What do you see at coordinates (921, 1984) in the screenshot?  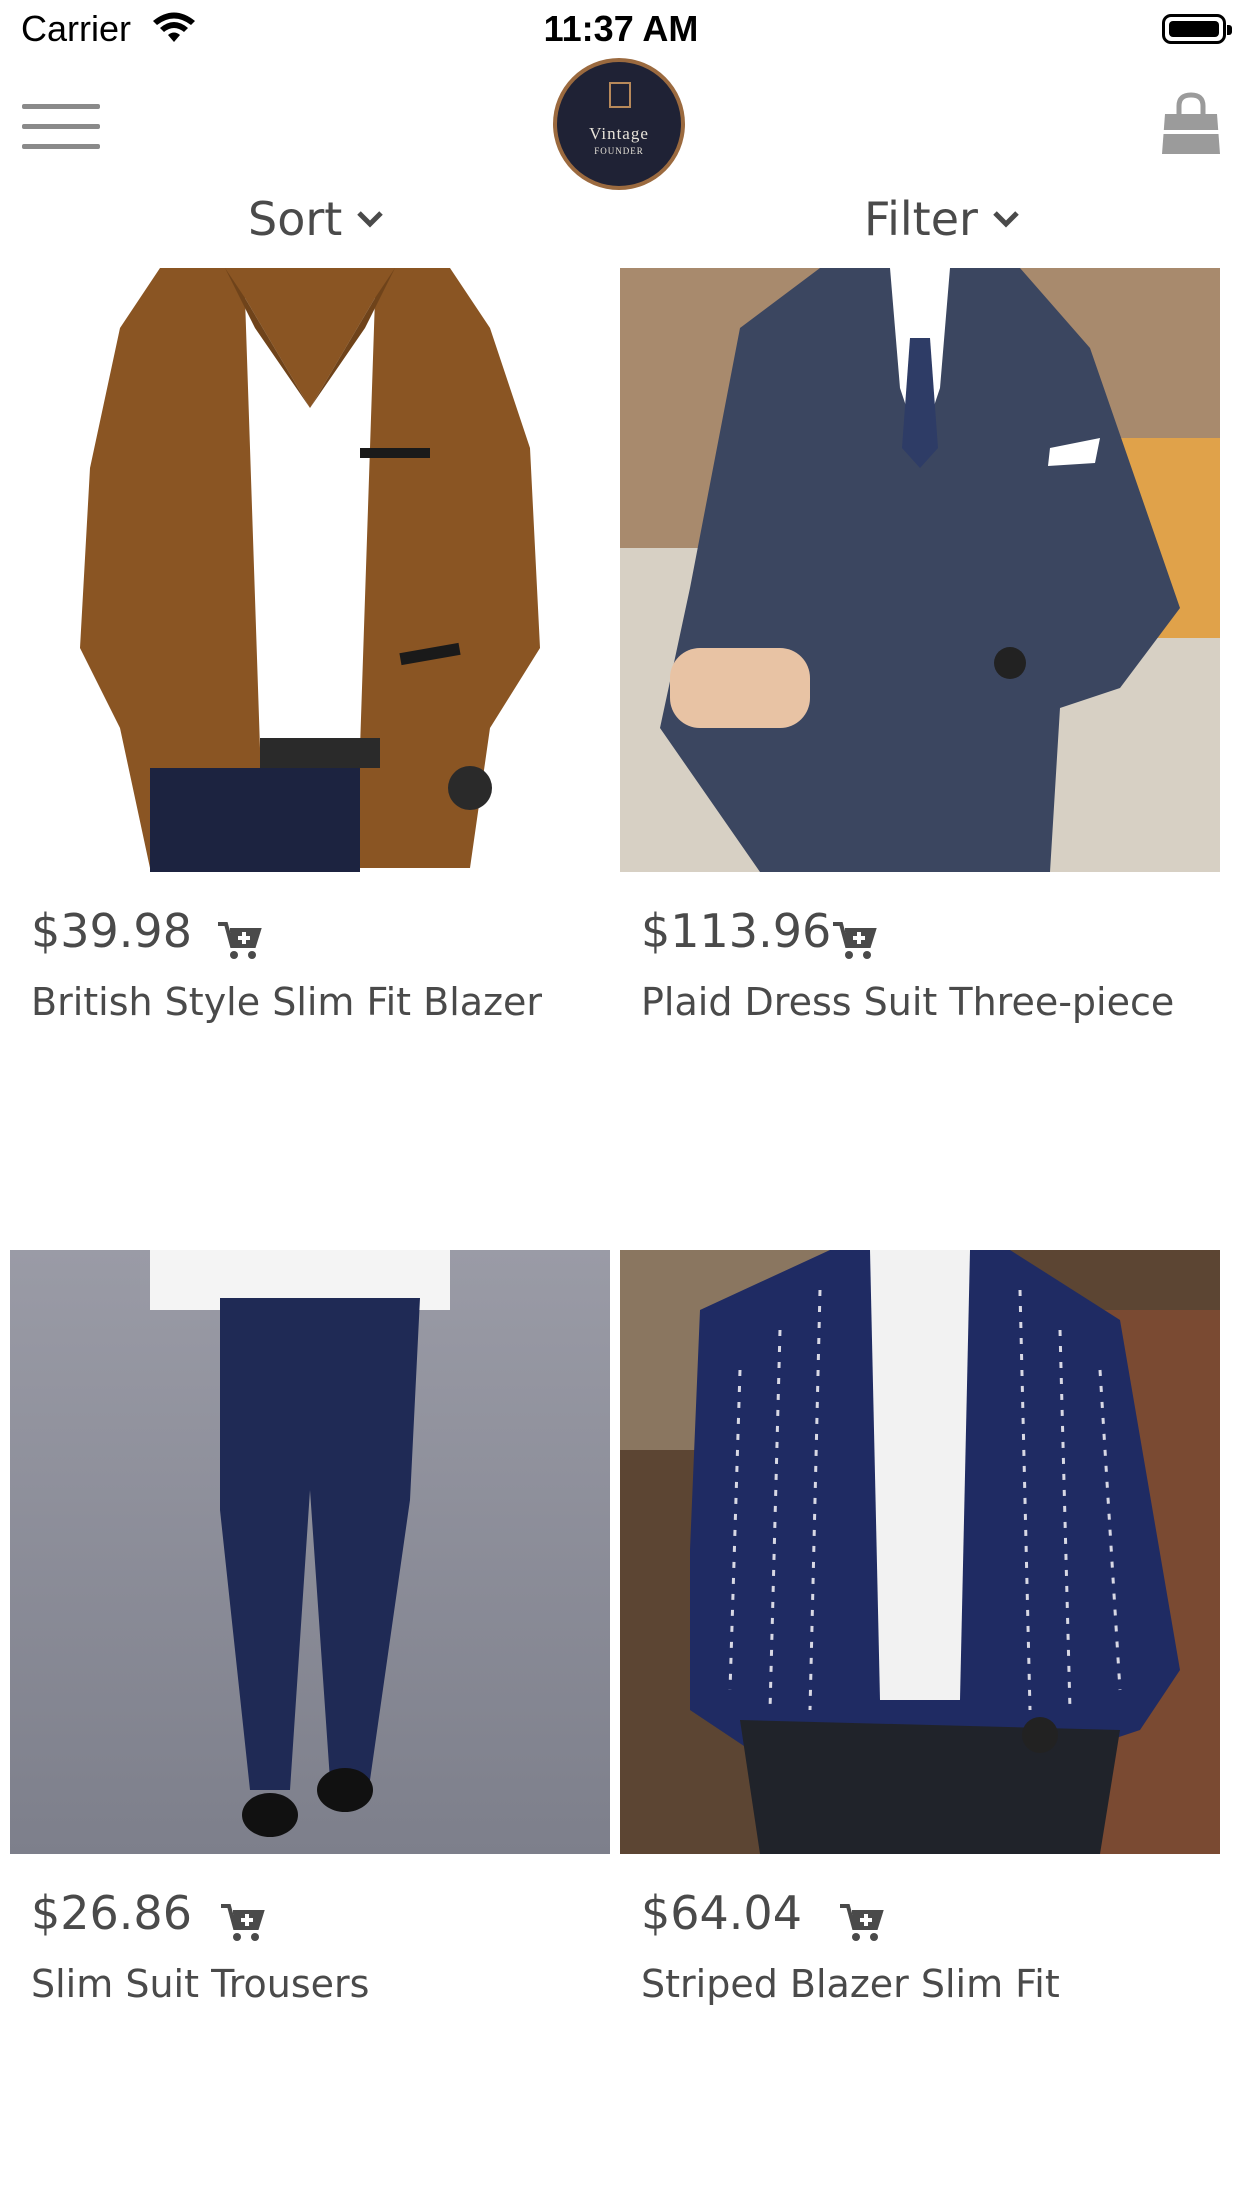 I see `product-name: Striped Blazer Slim Fit` at bounding box center [921, 1984].